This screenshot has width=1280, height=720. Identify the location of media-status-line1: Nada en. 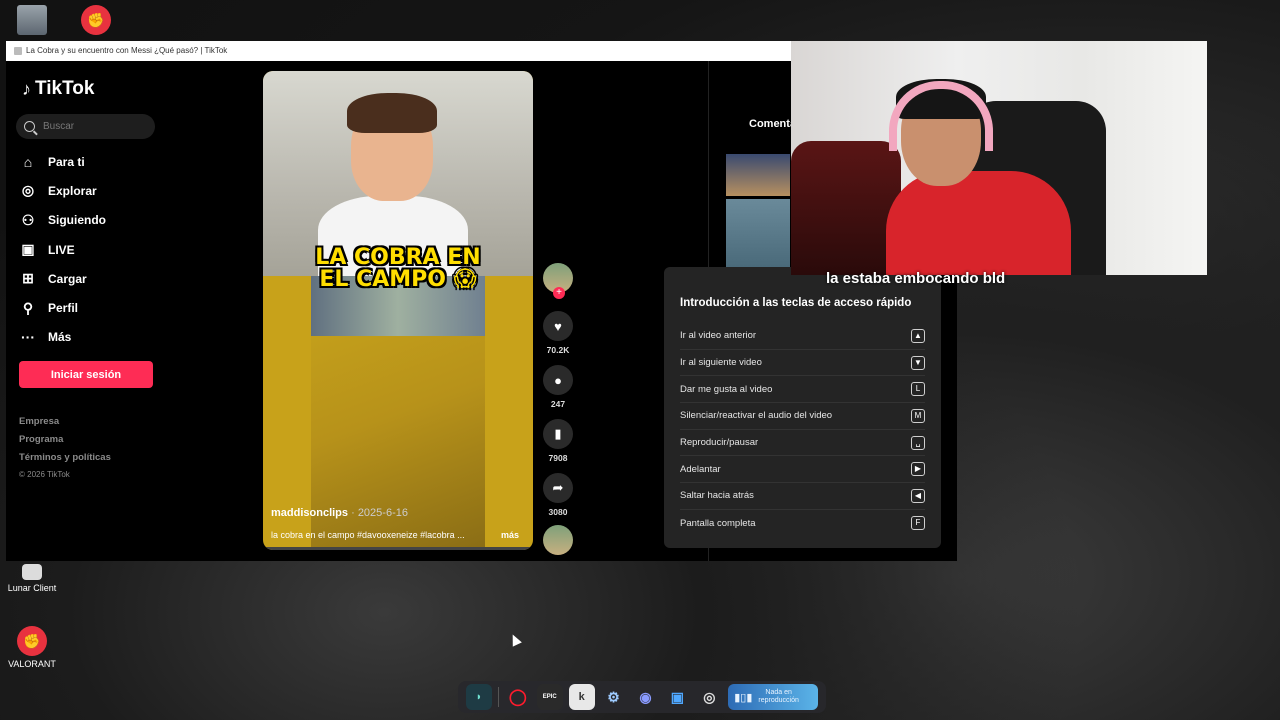
(778, 692).